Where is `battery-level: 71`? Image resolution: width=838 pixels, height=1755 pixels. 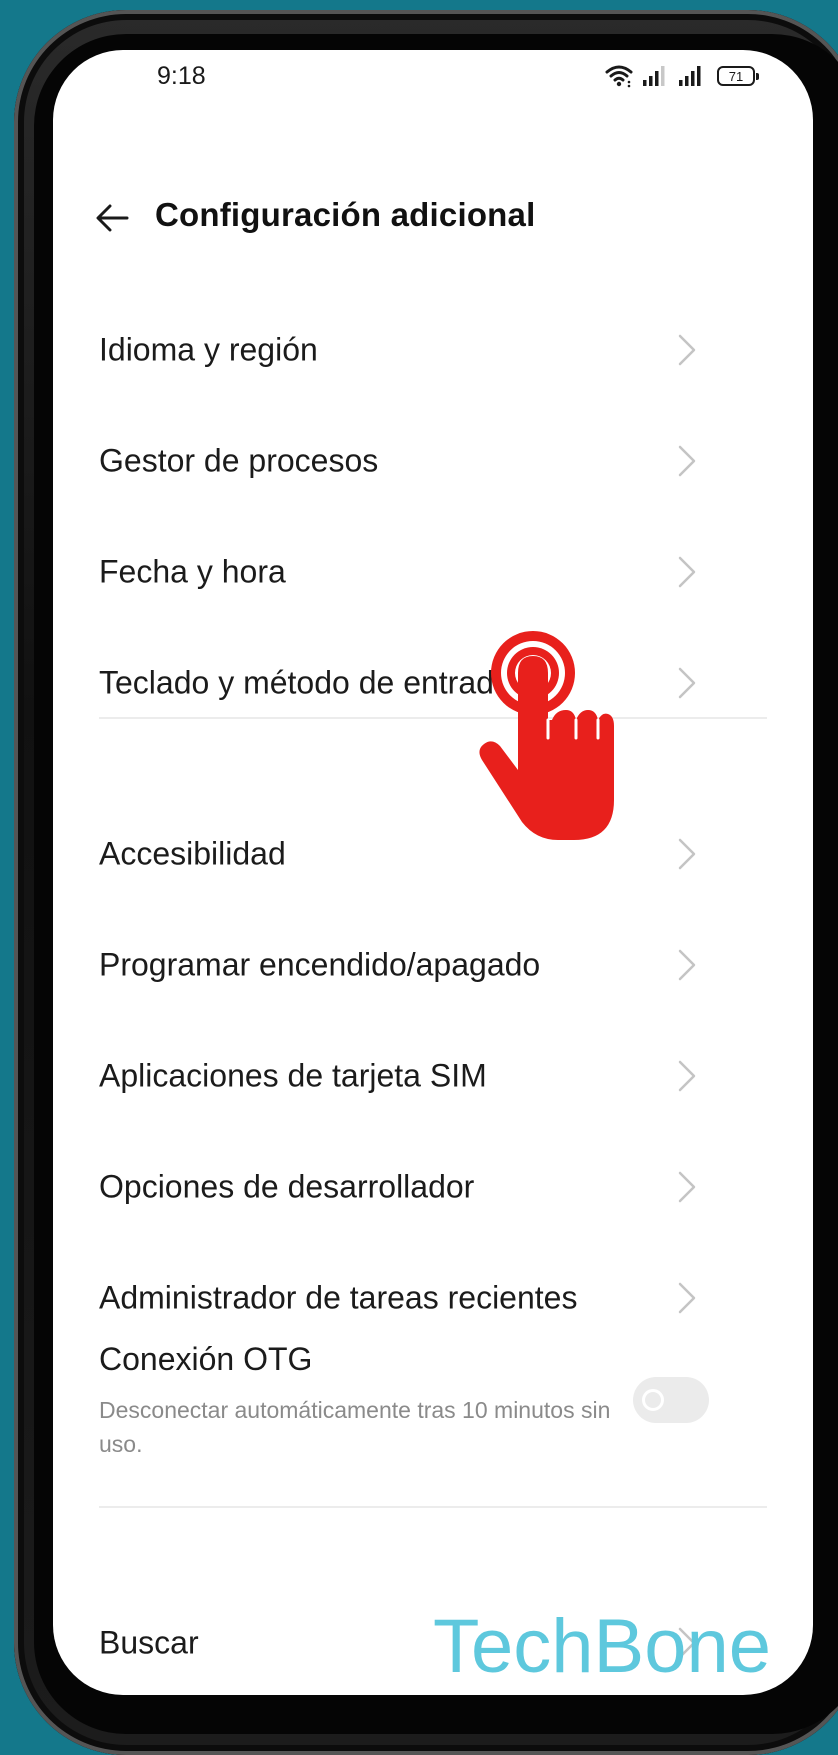 battery-level: 71 is located at coordinates (736, 76).